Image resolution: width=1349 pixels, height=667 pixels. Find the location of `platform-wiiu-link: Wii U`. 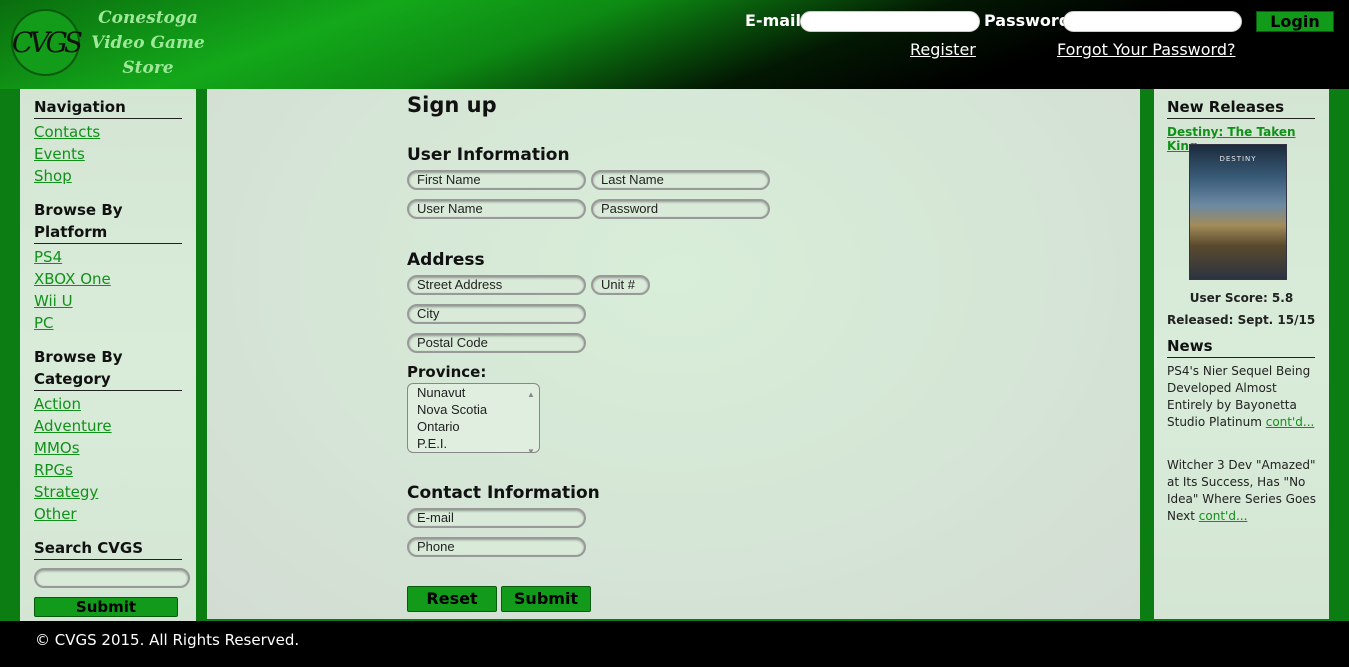

platform-wiiu-link: Wii U is located at coordinates (108, 301).